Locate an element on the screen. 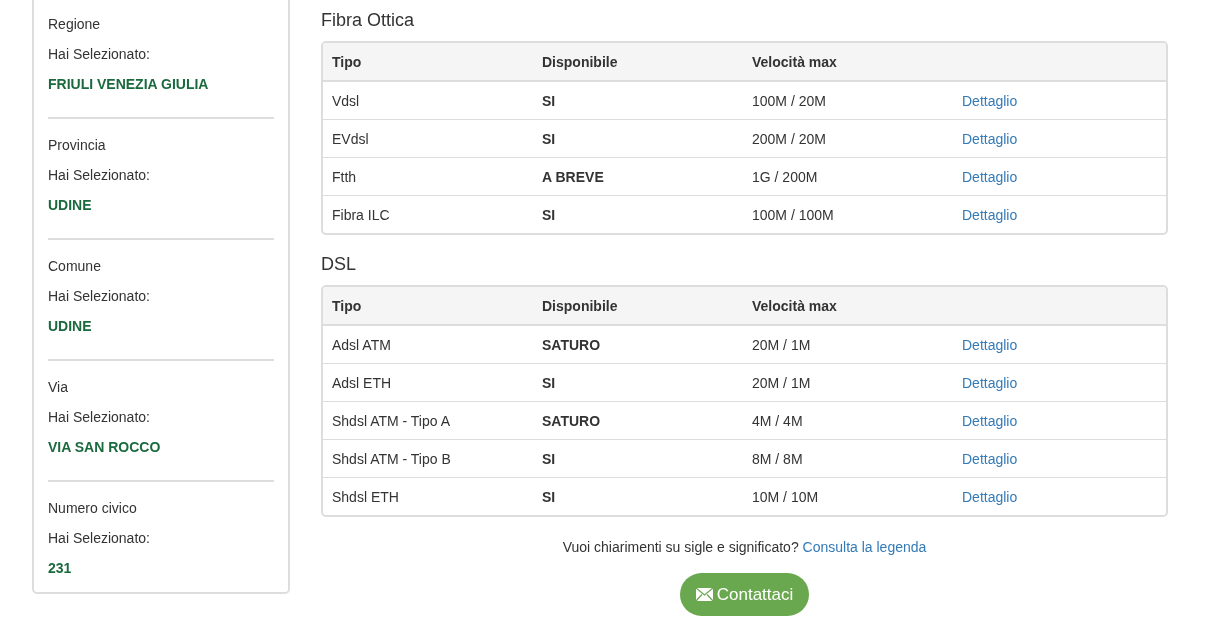  table-cell-text: Shdsl ETH is located at coordinates (365, 496).